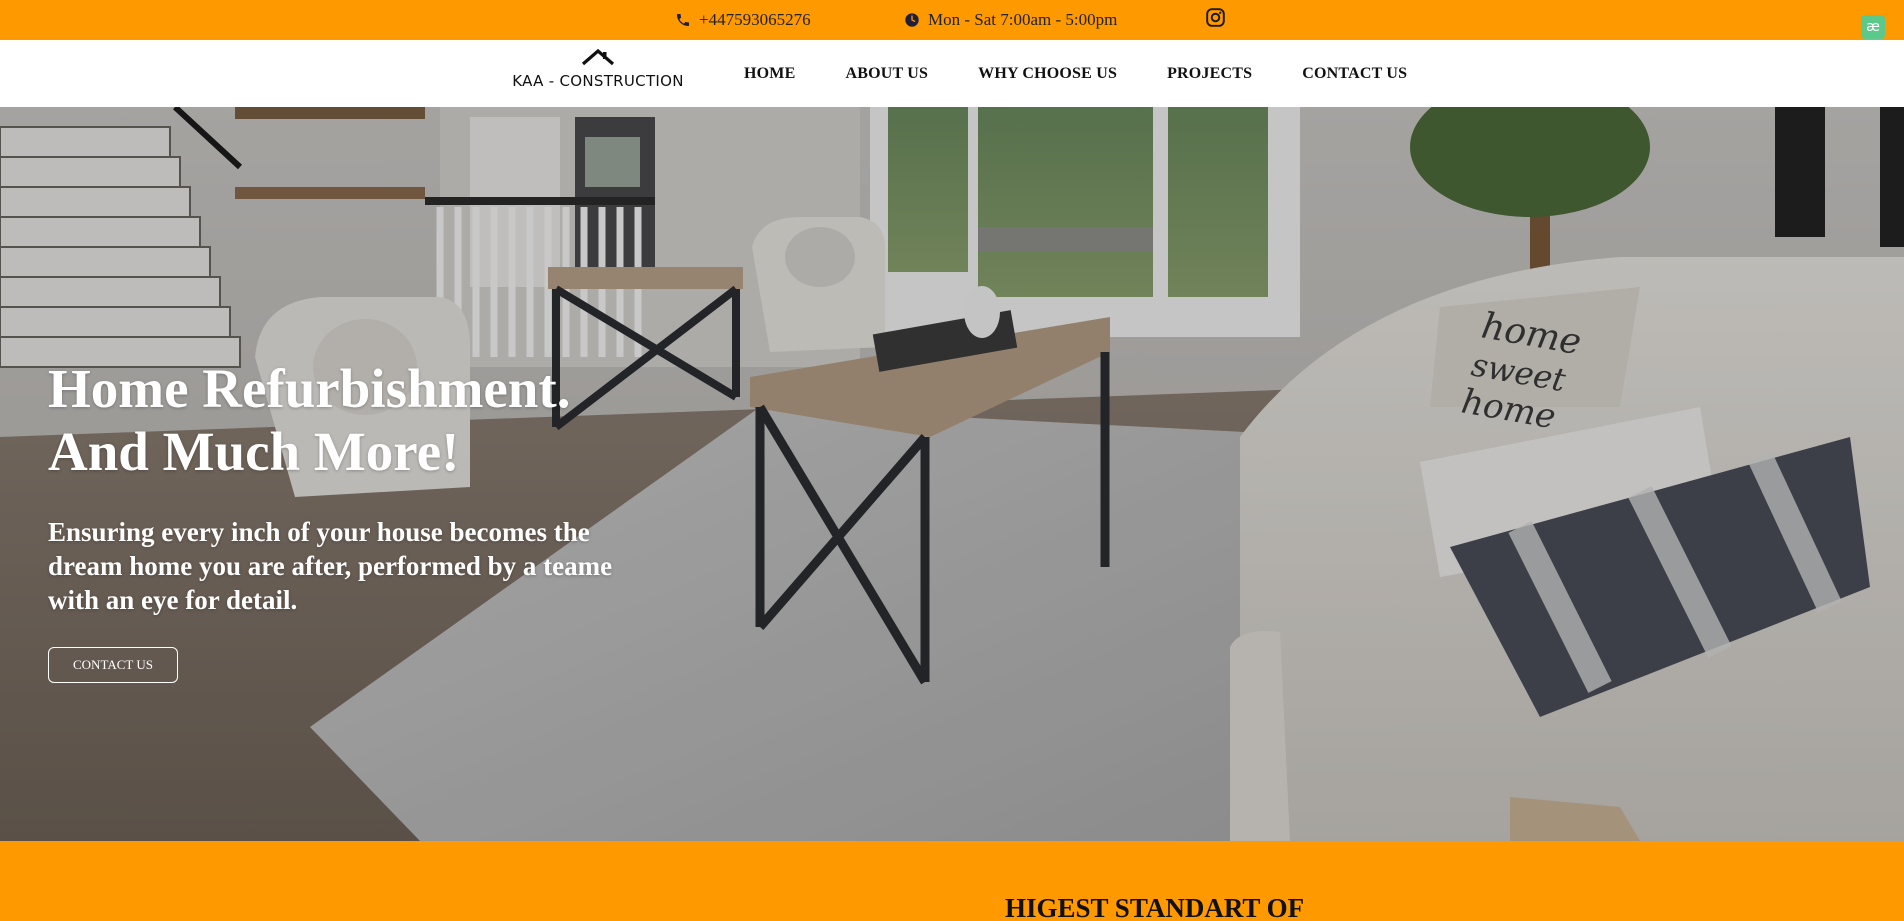  What do you see at coordinates (1155, 907) in the screenshot?
I see `section-heading: HIGEST STANDART OF` at bounding box center [1155, 907].